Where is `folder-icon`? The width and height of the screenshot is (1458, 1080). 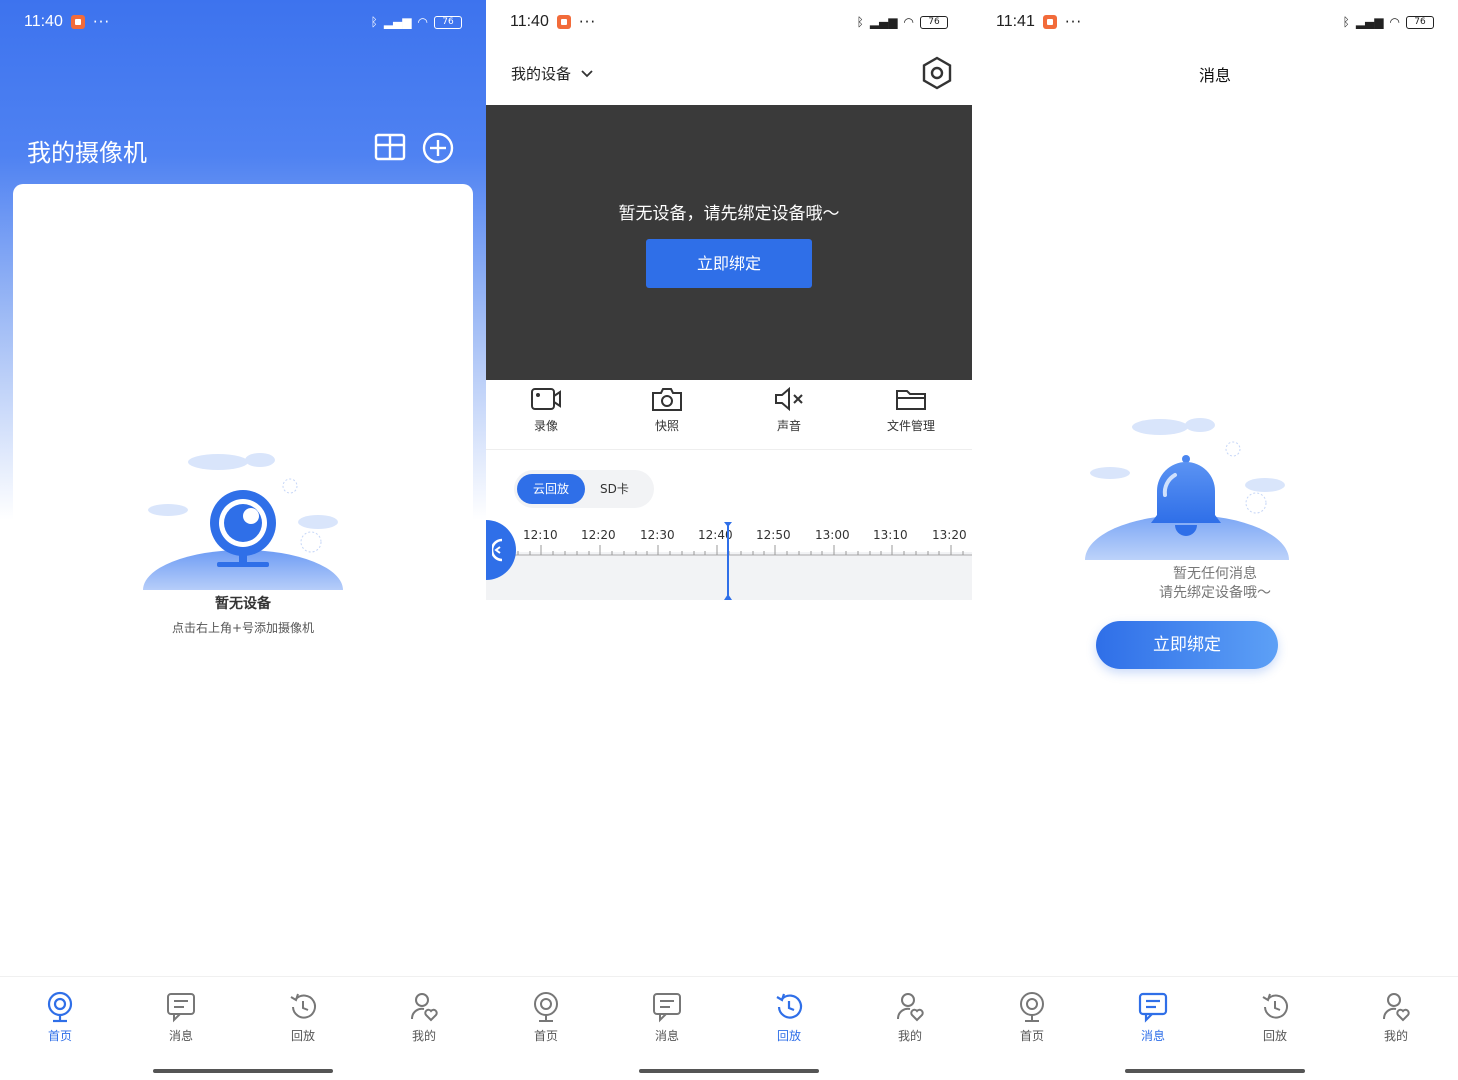 folder-icon is located at coordinates (911, 400).